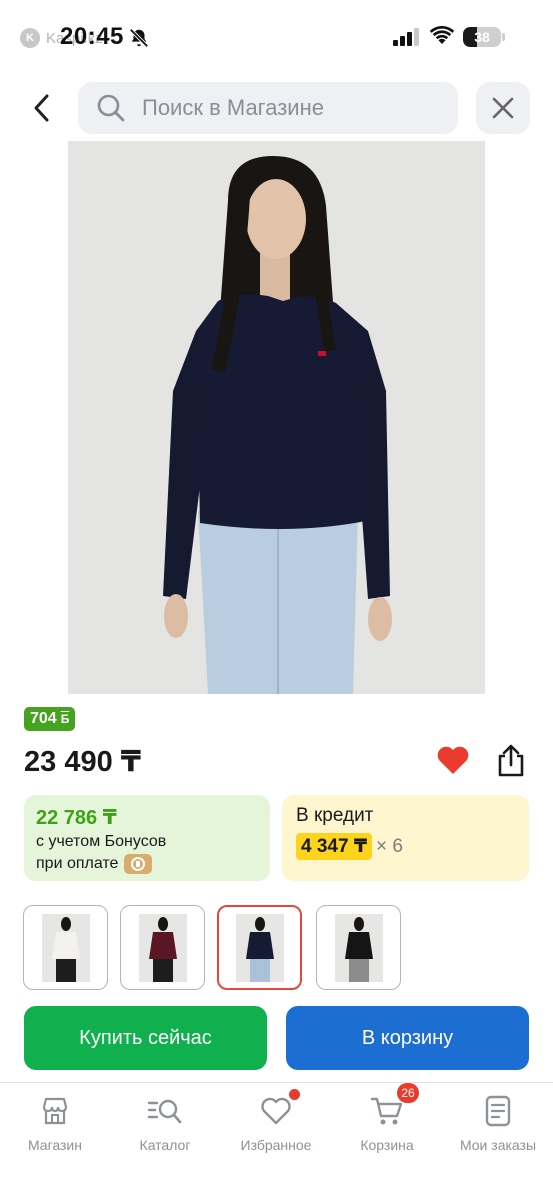 Image resolution: width=553 pixels, height=1200 pixels. What do you see at coordinates (279, 1109) in the screenshot?
I see `heart-outline-icon` at bounding box center [279, 1109].